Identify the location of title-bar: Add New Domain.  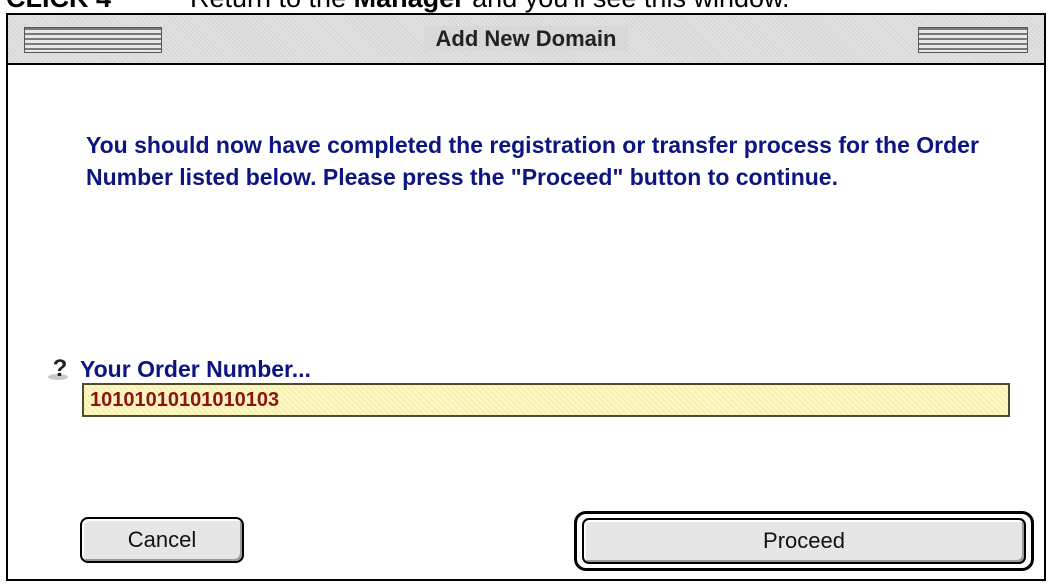
(526, 40).